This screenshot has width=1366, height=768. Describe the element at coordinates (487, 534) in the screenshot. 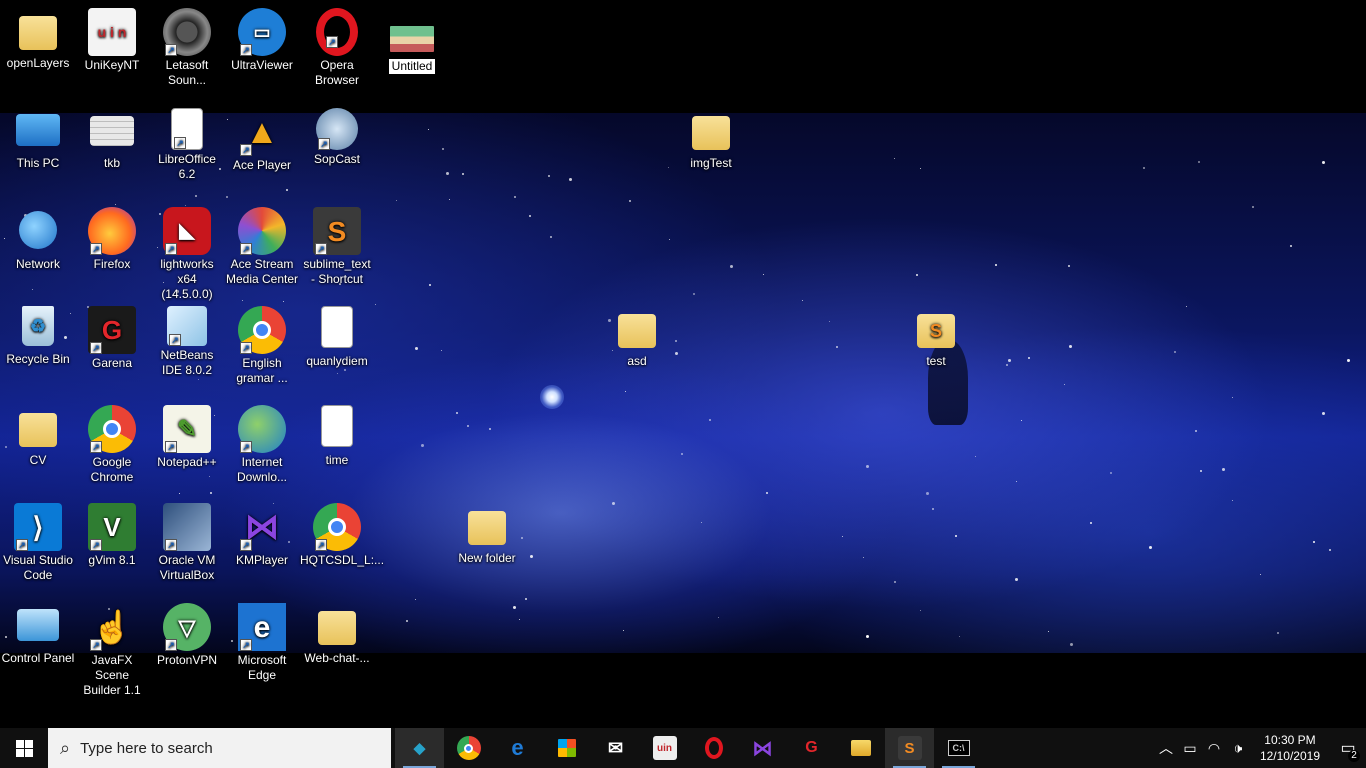

I see `desktop-icon-new-folder: New folder` at that location.